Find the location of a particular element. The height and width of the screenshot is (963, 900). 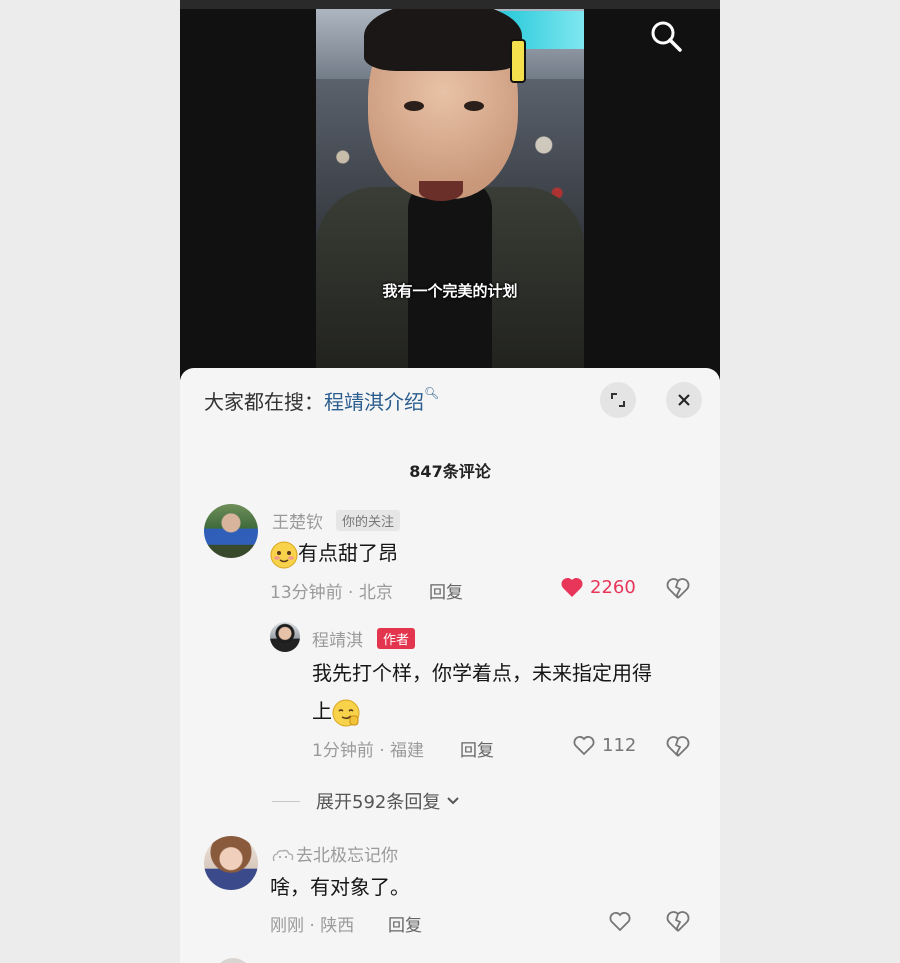

expand-replies-button: 展开592条回复 is located at coordinates (366, 801).